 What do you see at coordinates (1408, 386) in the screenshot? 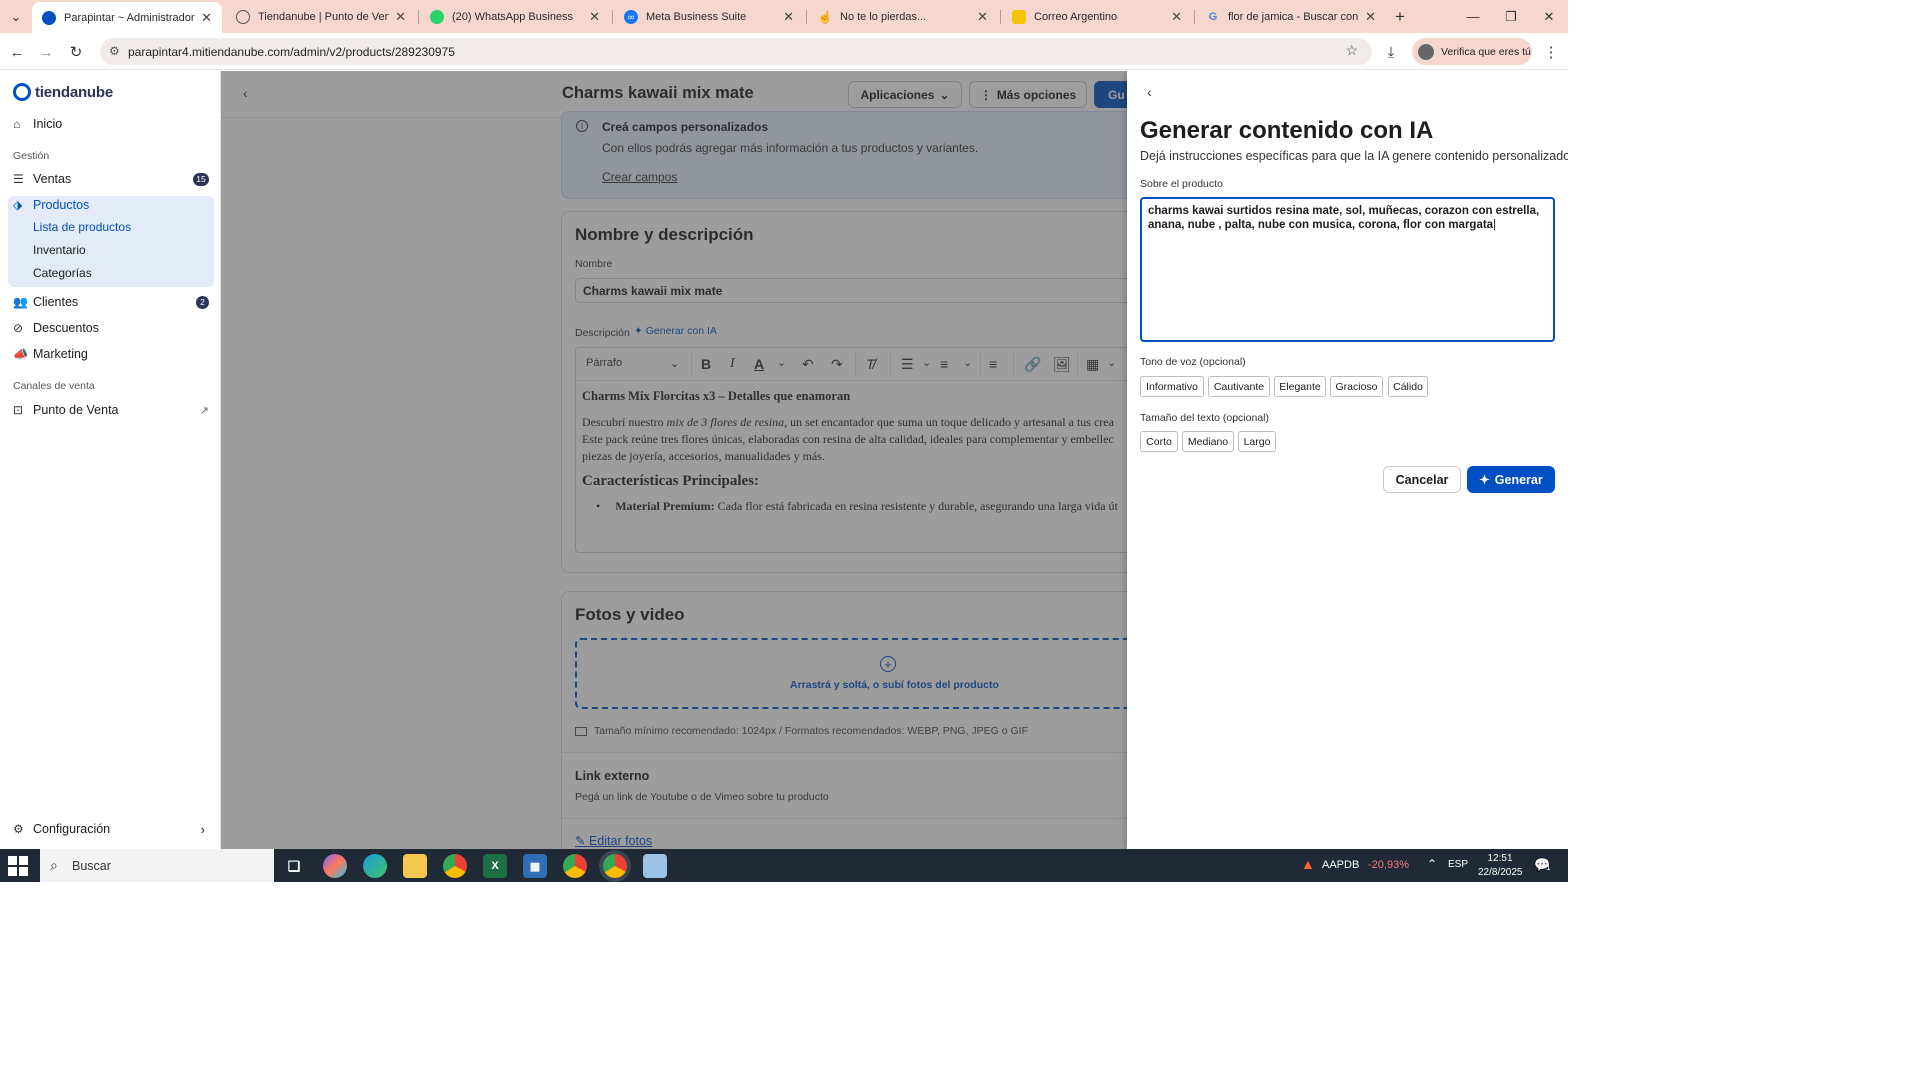
I see `tone-chip-calido: Cálido` at bounding box center [1408, 386].